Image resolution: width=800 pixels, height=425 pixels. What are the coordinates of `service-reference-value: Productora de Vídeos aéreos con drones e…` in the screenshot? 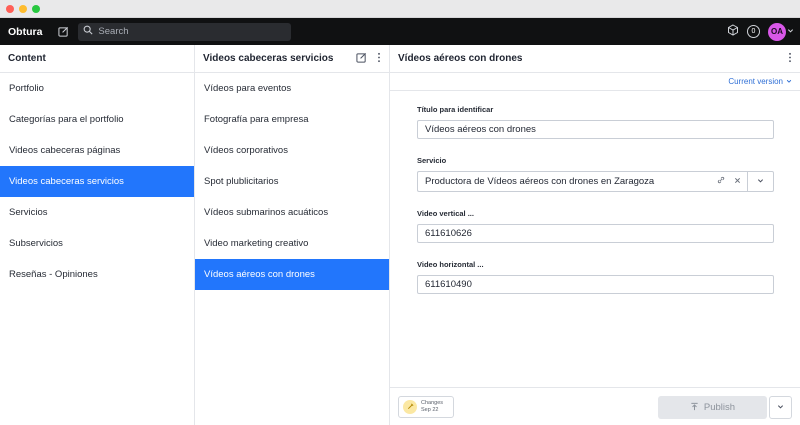 It's located at (540, 181).